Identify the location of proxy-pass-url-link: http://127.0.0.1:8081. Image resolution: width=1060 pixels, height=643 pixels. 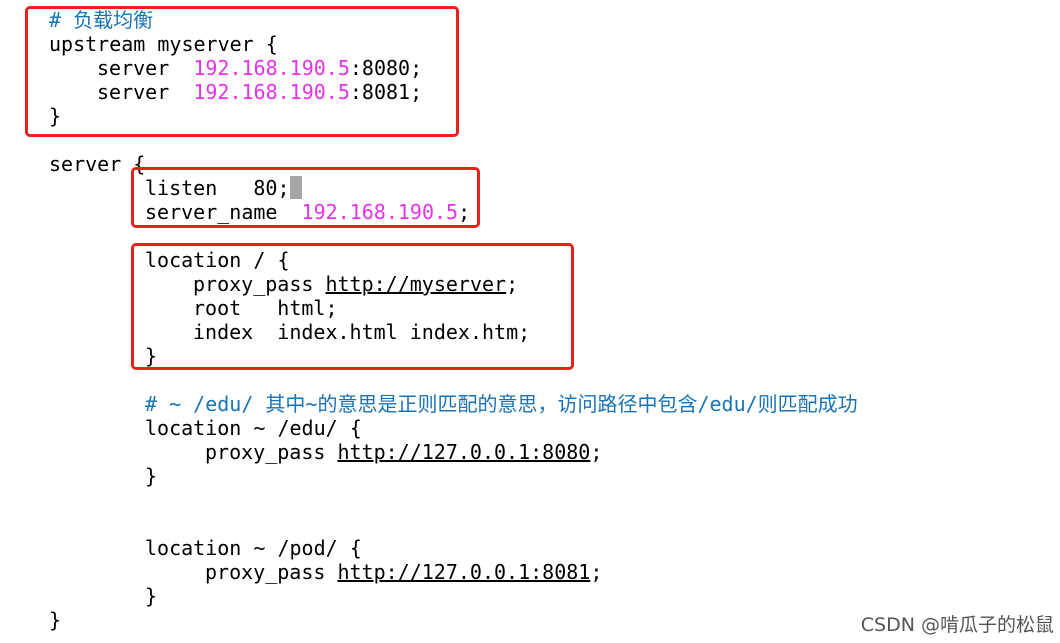
(463, 572).